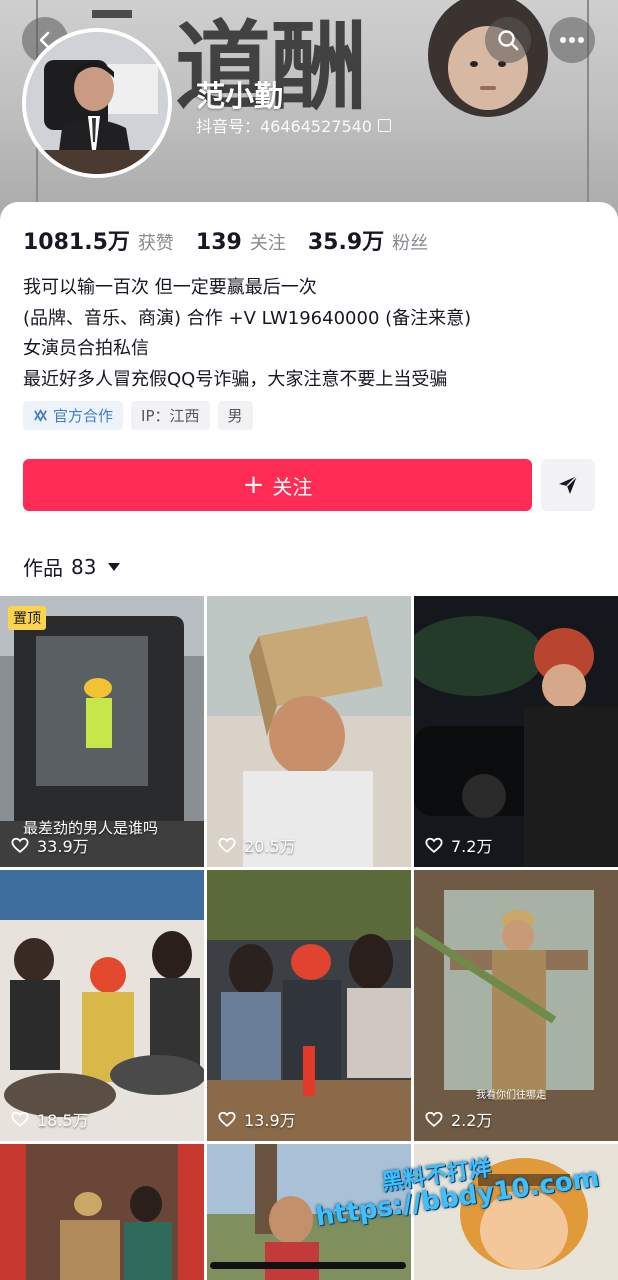 The width and height of the screenshot is (618, 1280). I want to click on video-likes: 20.5万, so click(257, 845).